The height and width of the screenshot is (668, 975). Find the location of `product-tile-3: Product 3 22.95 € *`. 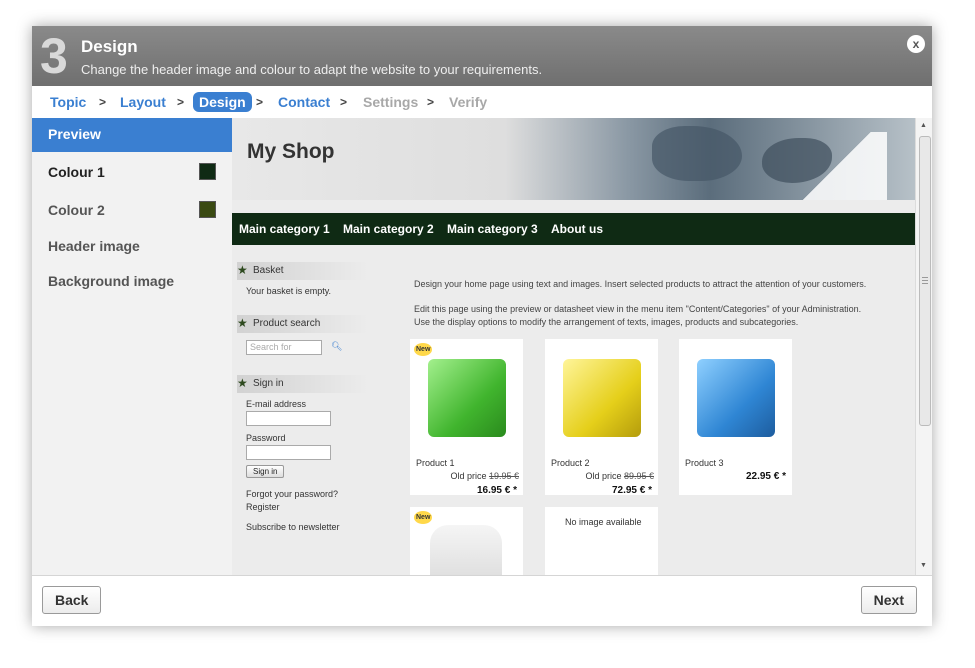

product-tile-3: Product 3 22.95 € * is located at coordinates (735, 417).